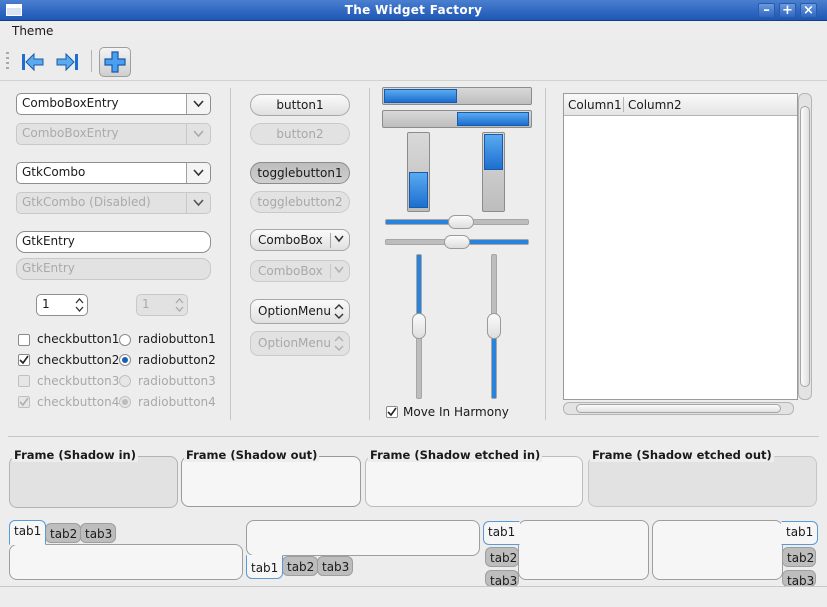  I want to click on radiobutton1, so click(125, 340).